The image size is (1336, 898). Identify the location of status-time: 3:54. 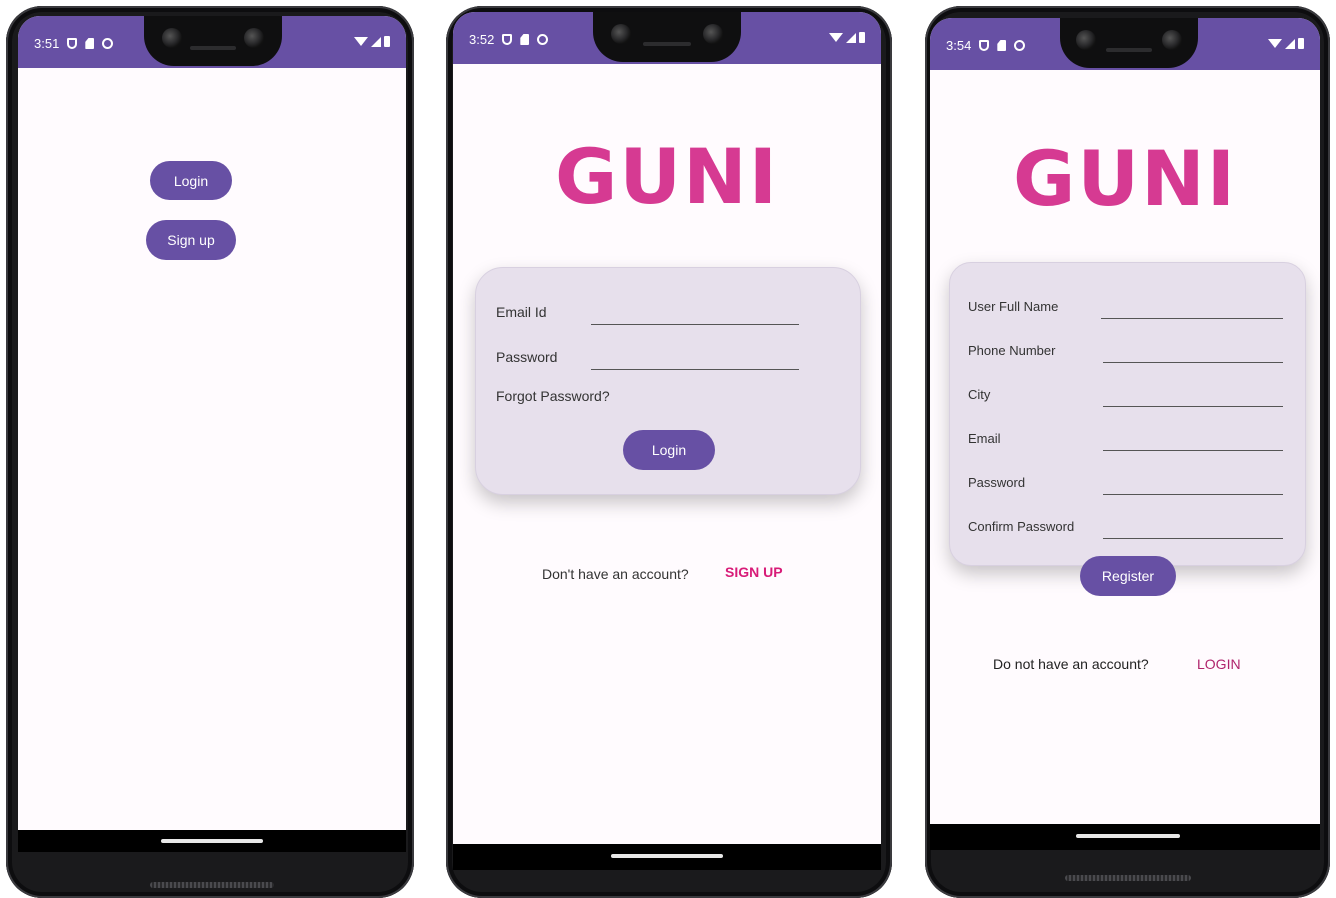
(959, 45).